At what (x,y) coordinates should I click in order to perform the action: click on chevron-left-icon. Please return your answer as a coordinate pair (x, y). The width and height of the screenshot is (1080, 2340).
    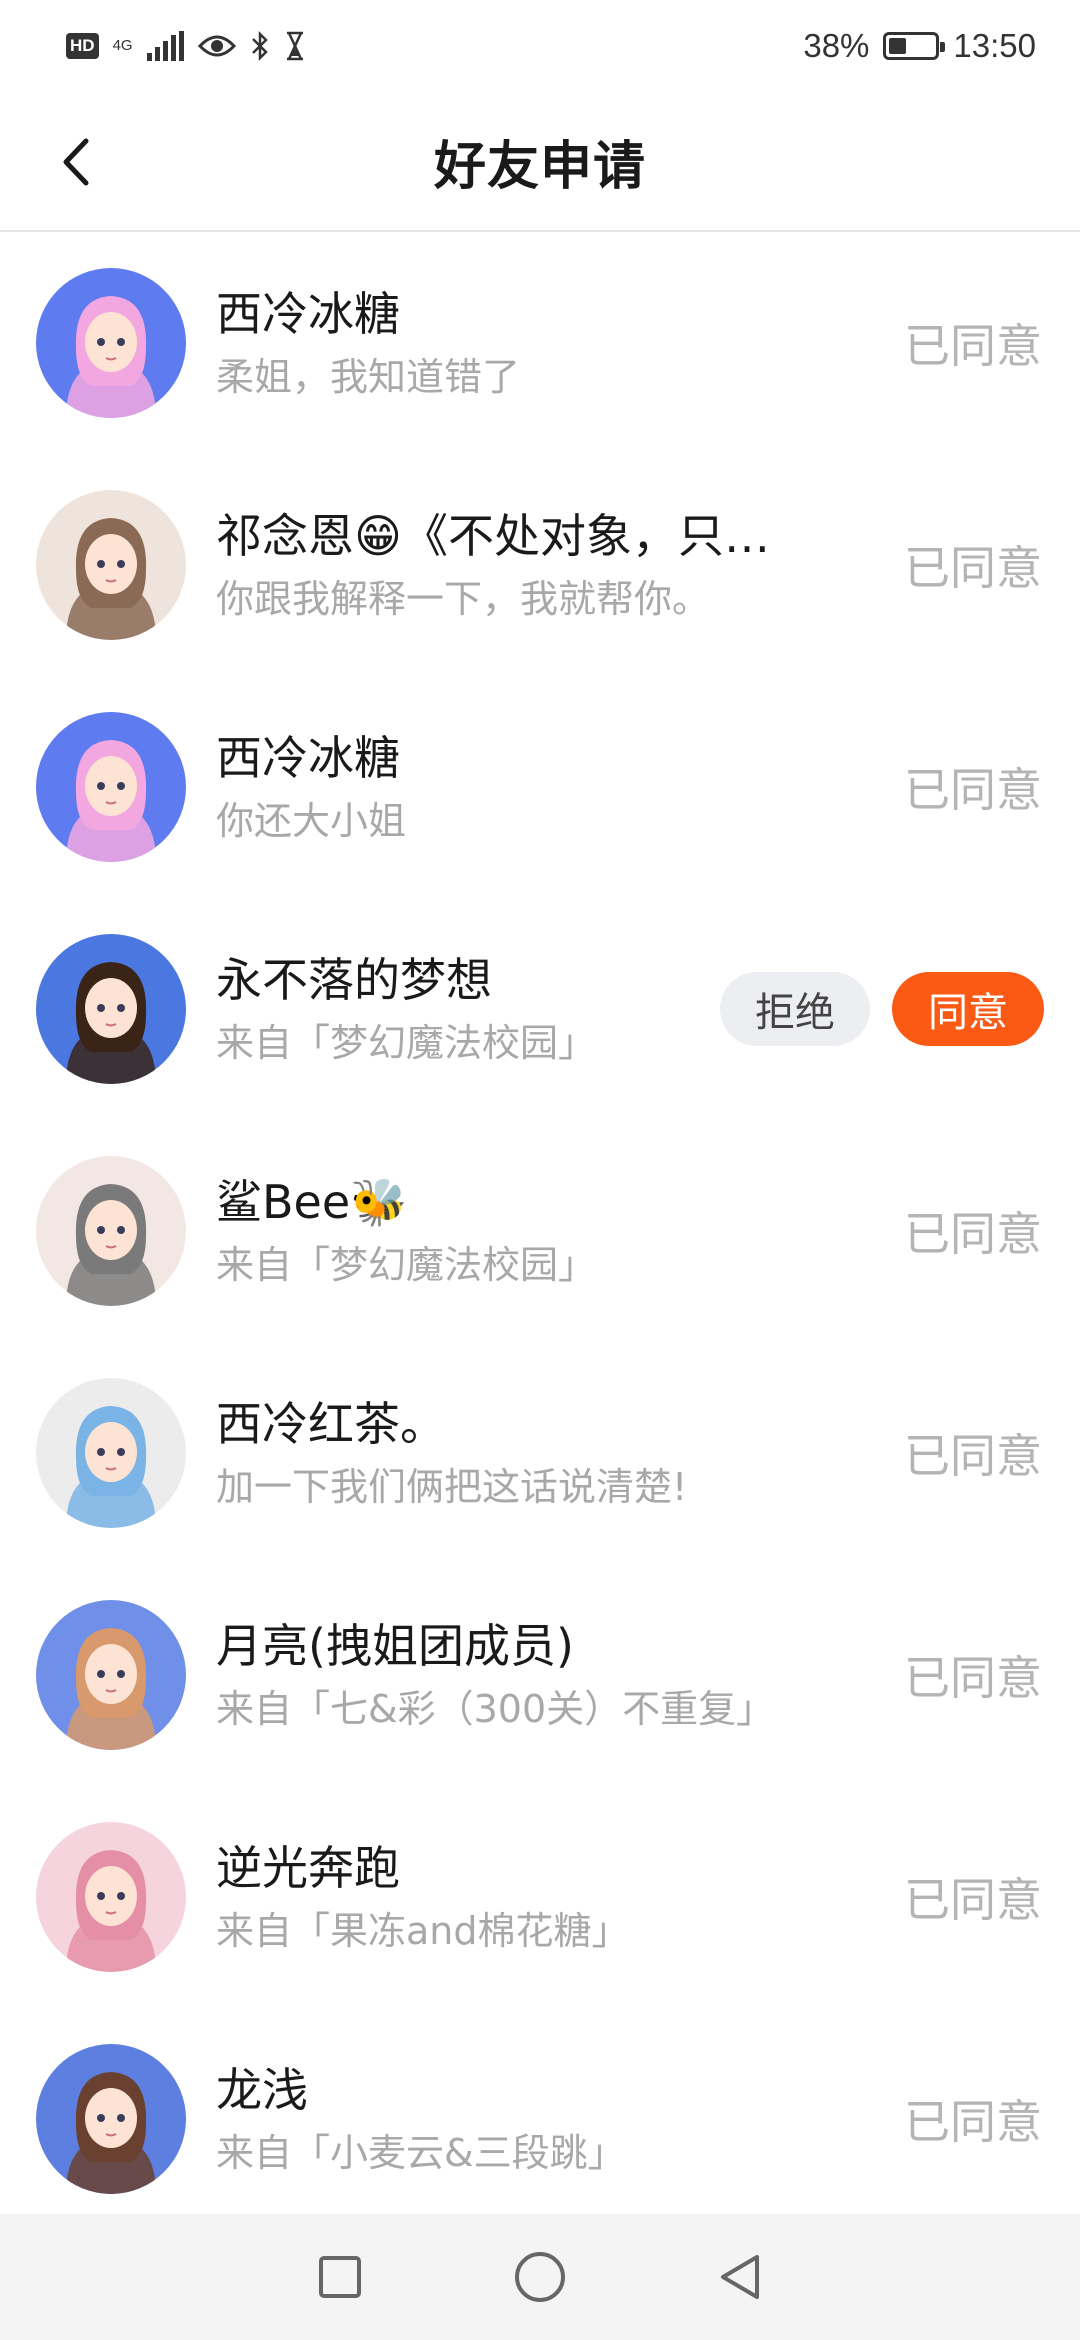
    Looking at the image, I should click on (76, 162).